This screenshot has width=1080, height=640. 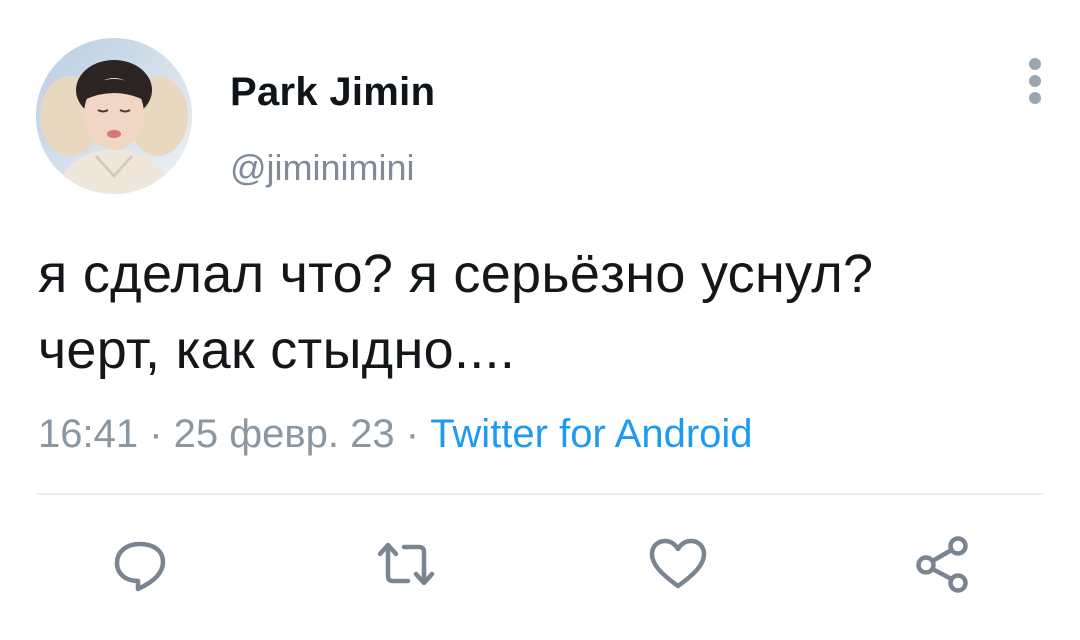 I want to click on tweet-date: 25 февр. 23, so click(x=284, y=434).